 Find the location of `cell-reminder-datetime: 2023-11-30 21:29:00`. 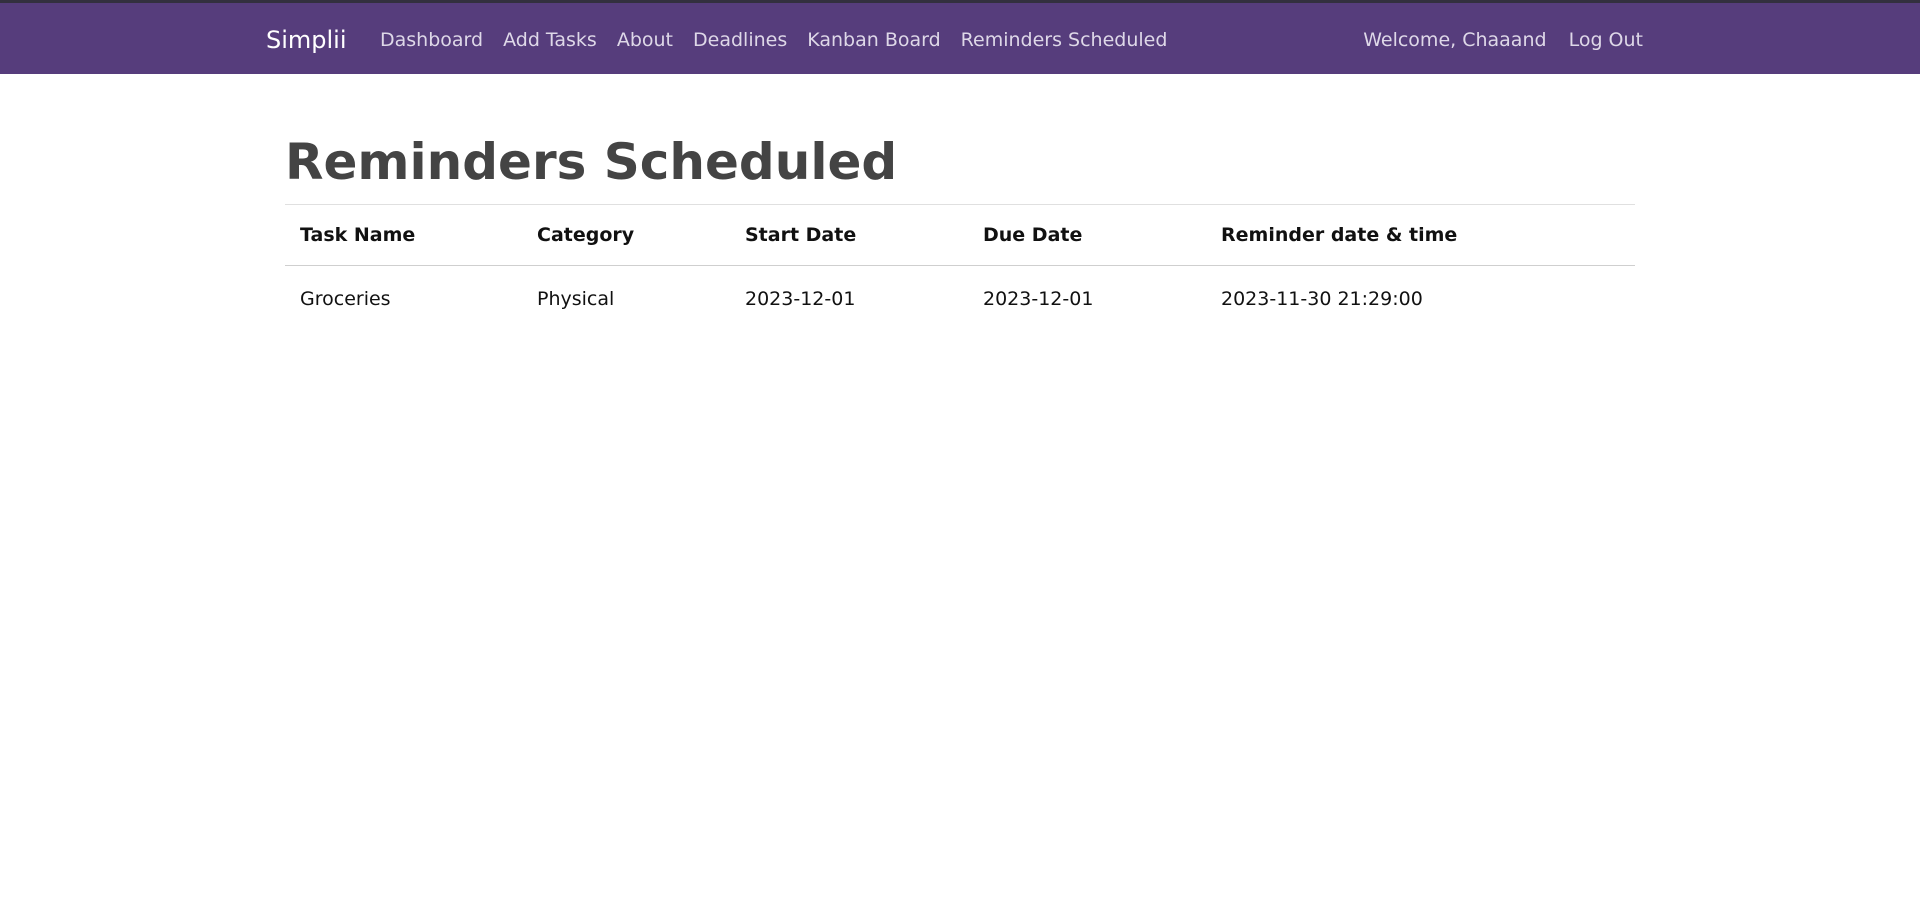

cell-reminder-datetime: 2023-11-30 21:29:00 is located at coordinates (1322, 298).